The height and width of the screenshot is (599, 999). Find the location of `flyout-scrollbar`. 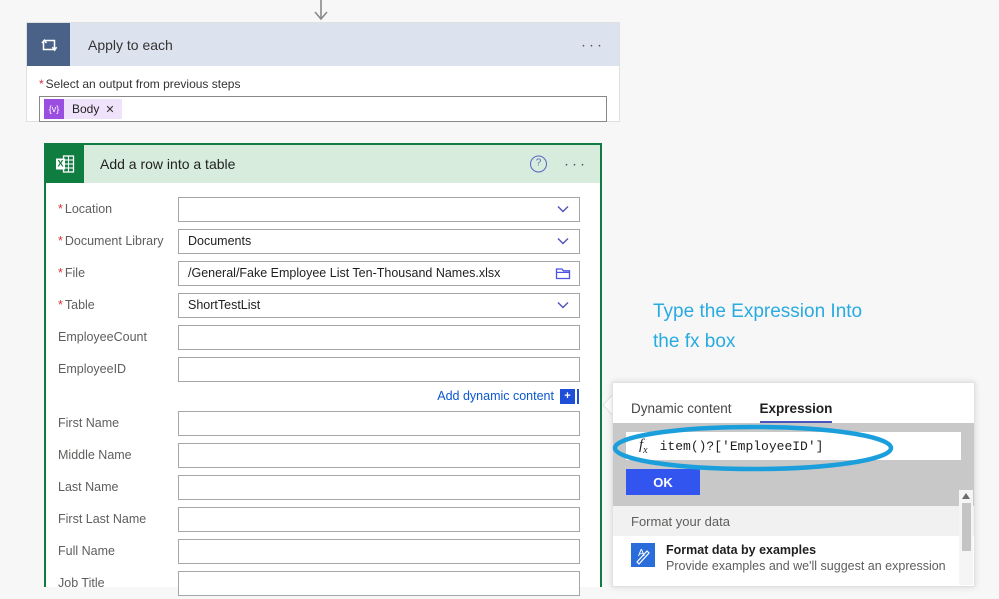

flyout-scrollbar is located at coordinates (966, 537).